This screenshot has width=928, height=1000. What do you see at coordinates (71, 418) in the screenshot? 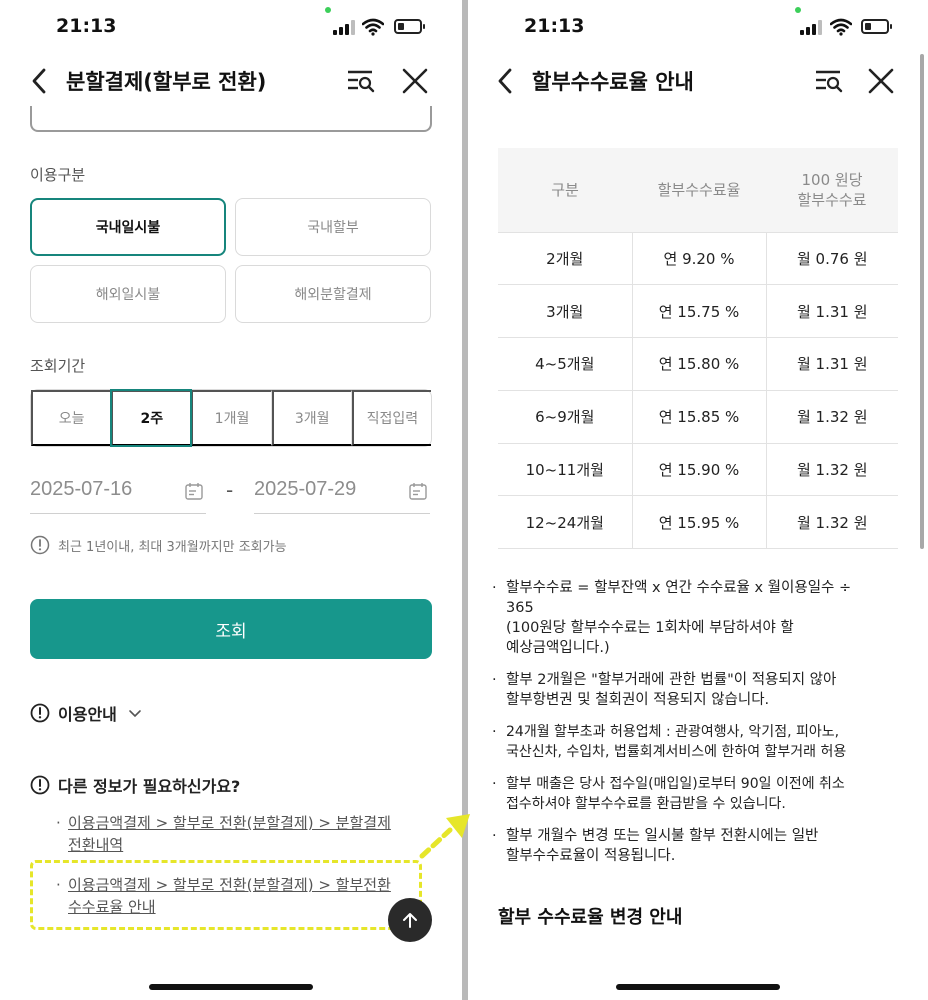
I see `period-today: 오늘` at bounding box center [71, 418].